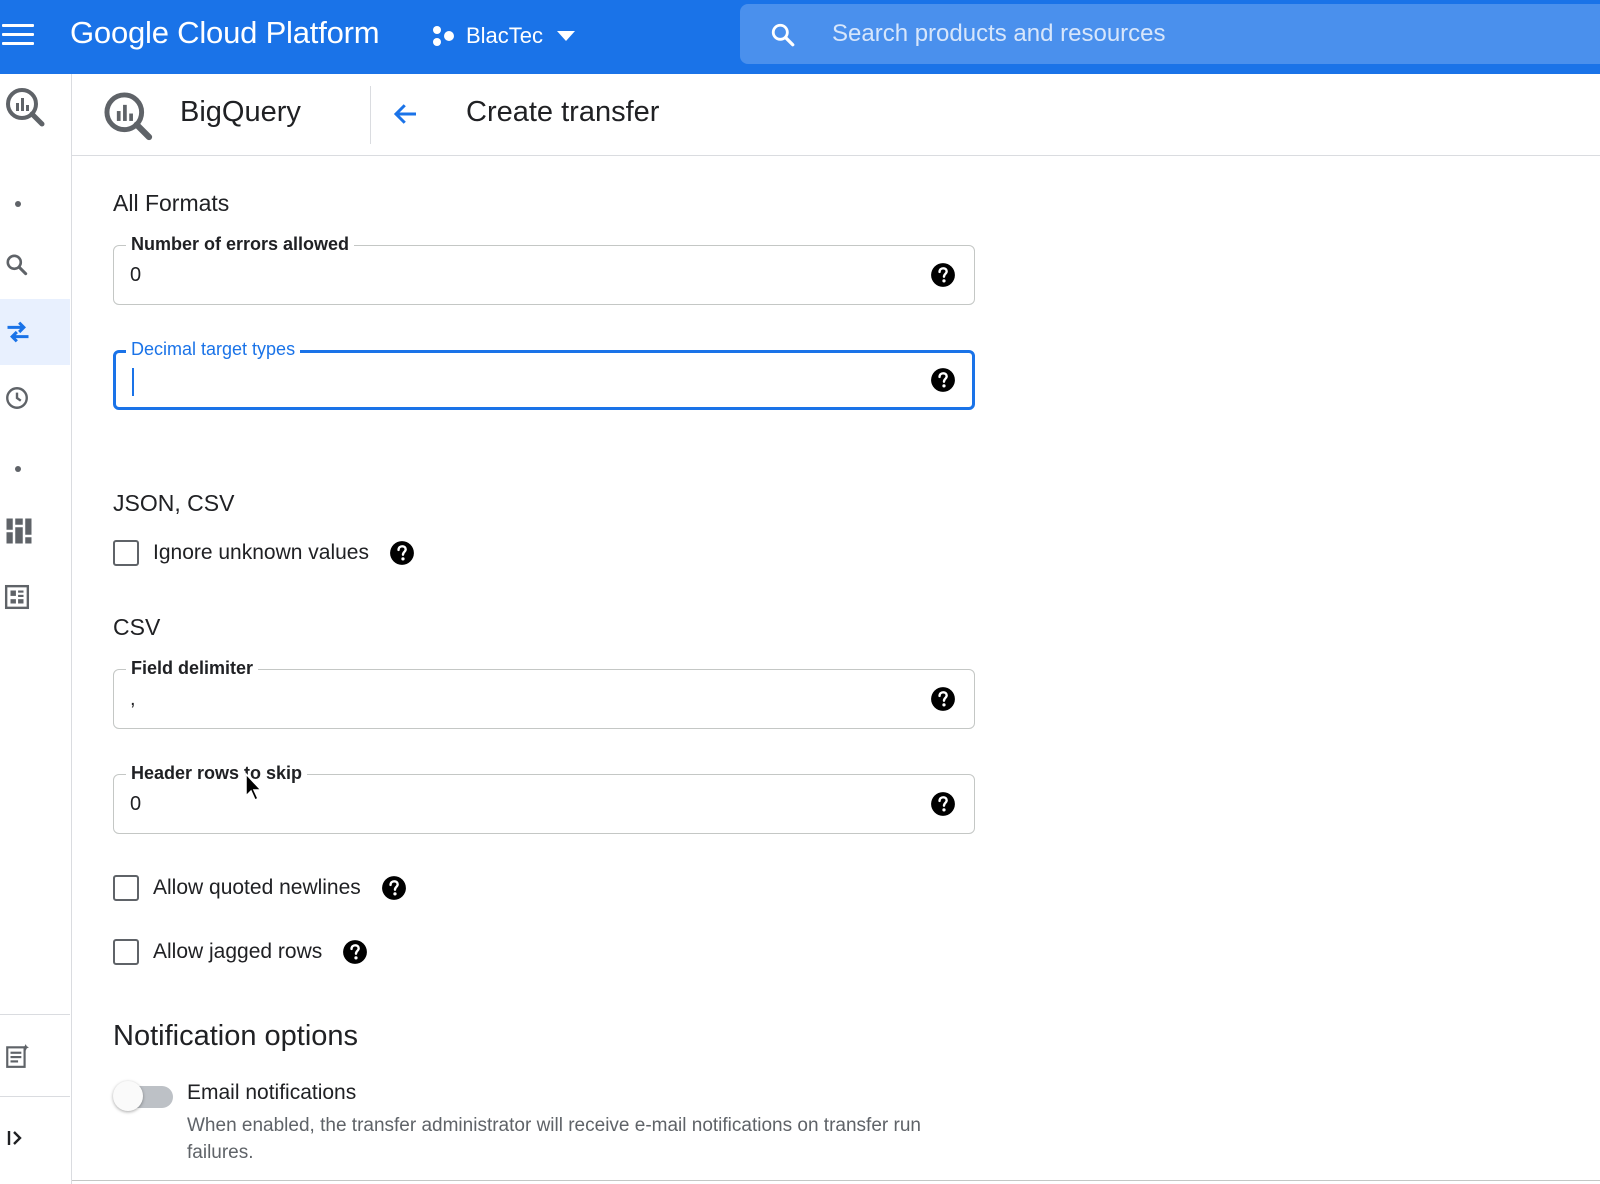  What do you see at coordinates (144, 1096) in the screenshot?
I see `email-notifications-toggle` at bounding box center [144, 1096].